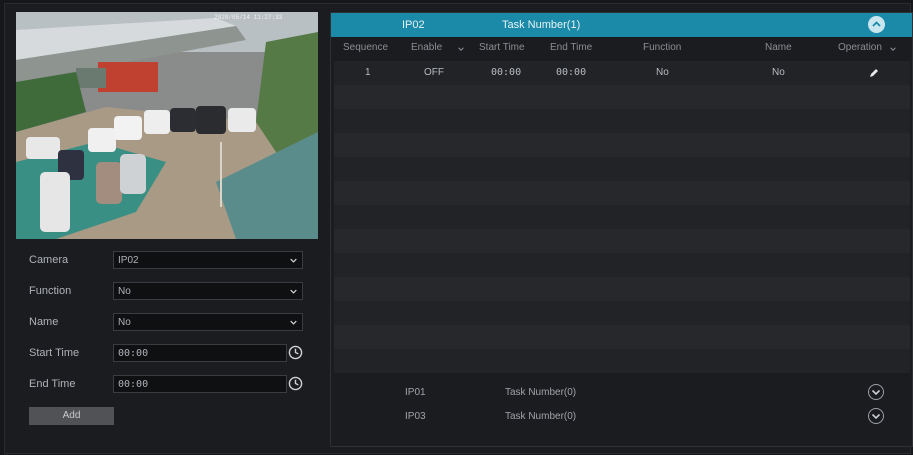 This screenshot has width=913, height=455. Describe the element at coordinates (622, 393) in the screenshot. I see `group-header-ip01: IP01 Task Number(0)` at that location.